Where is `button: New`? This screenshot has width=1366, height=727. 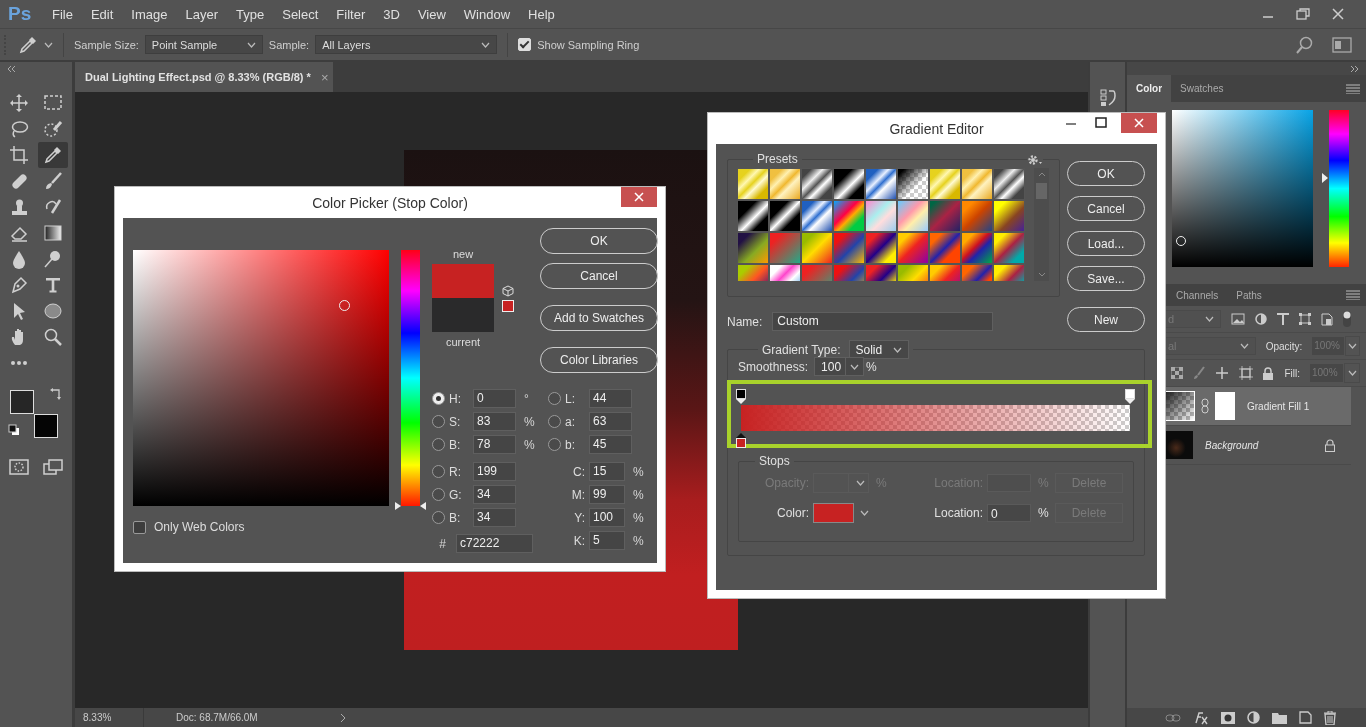 button: New is located at coordinates (1106, 319).